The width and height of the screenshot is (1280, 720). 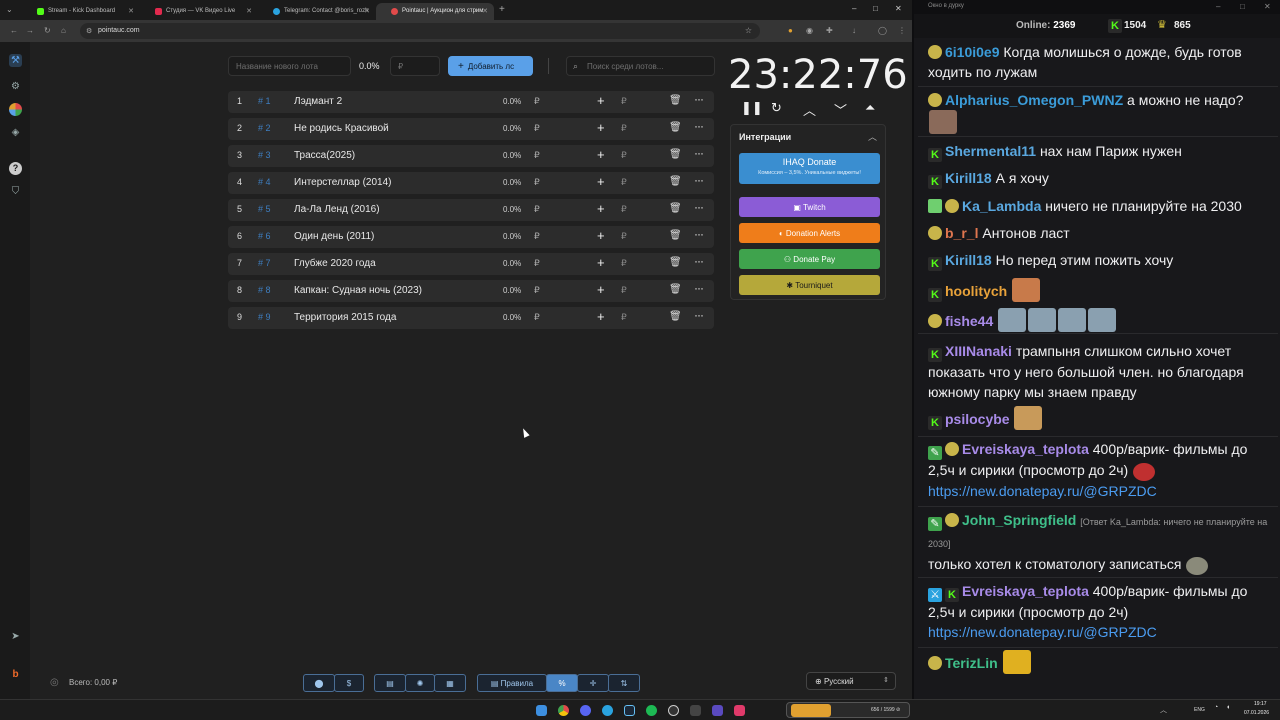 What do you see at coordinates (593, 683) in the screenshot?
I see `align-button: ✛` at bounding box center [593, 683].